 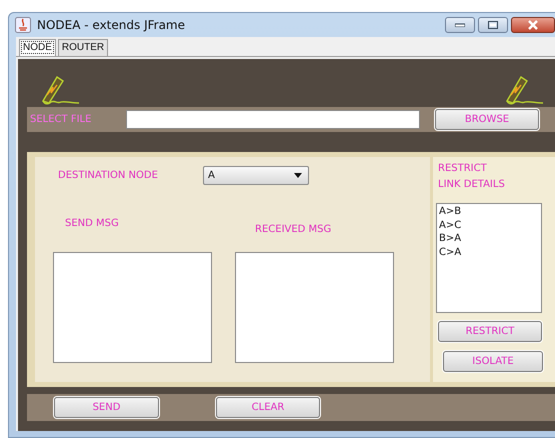 What do you see at coordinates (37, 47) in the screenshot?
I see `tab: NODE` at bounding box center [37, 47].